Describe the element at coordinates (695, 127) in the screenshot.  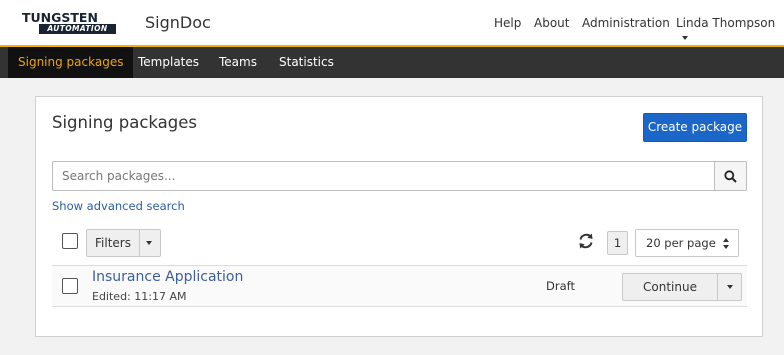
I see `create-package-button: Create package` at that location.